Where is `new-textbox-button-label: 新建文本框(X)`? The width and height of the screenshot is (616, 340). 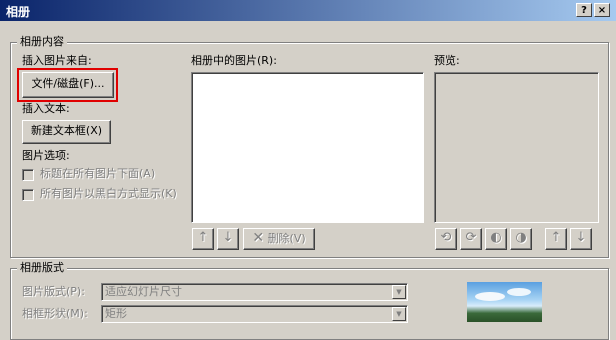
new-textbox-button-label: 新建文本框(X) is located at coordinates (66, 130).